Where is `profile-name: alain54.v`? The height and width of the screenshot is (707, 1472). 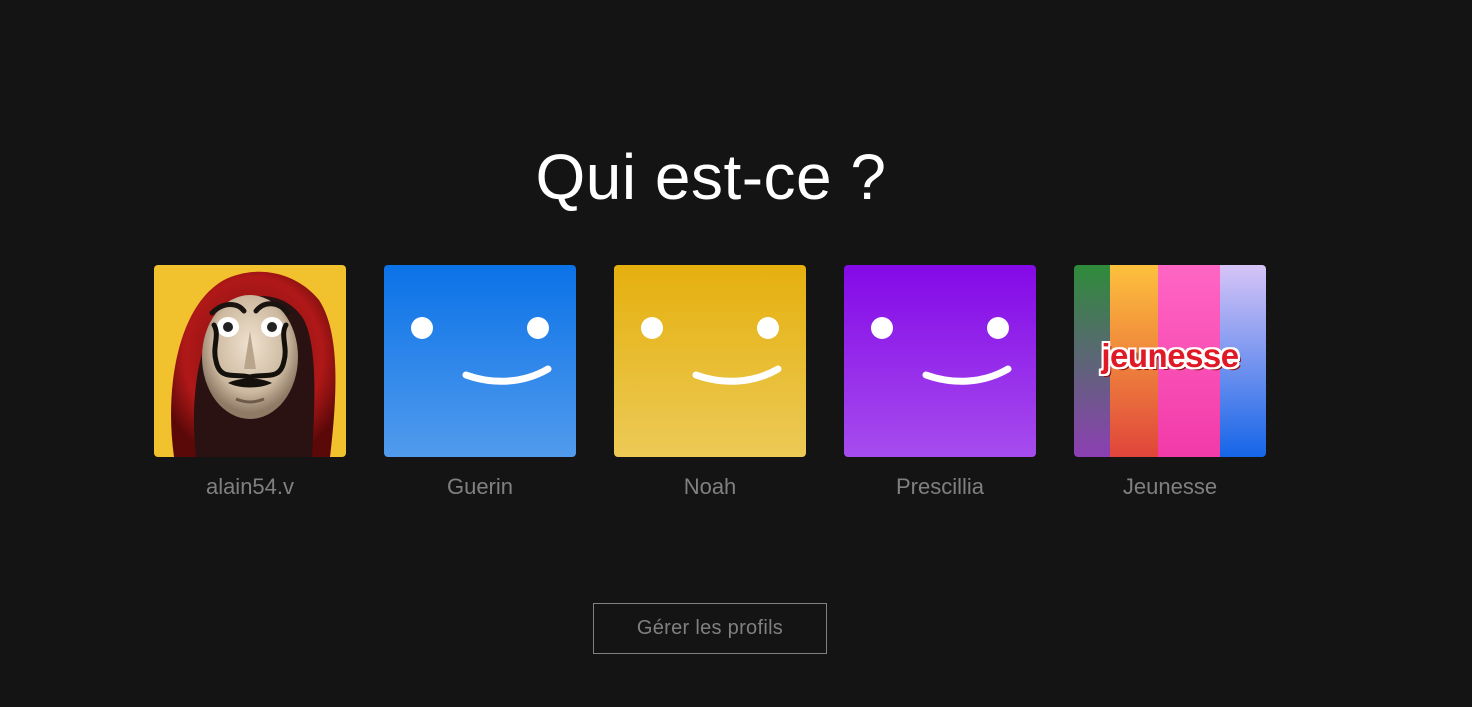
profile-name: alain54.v is located at coordinates (250, 487).